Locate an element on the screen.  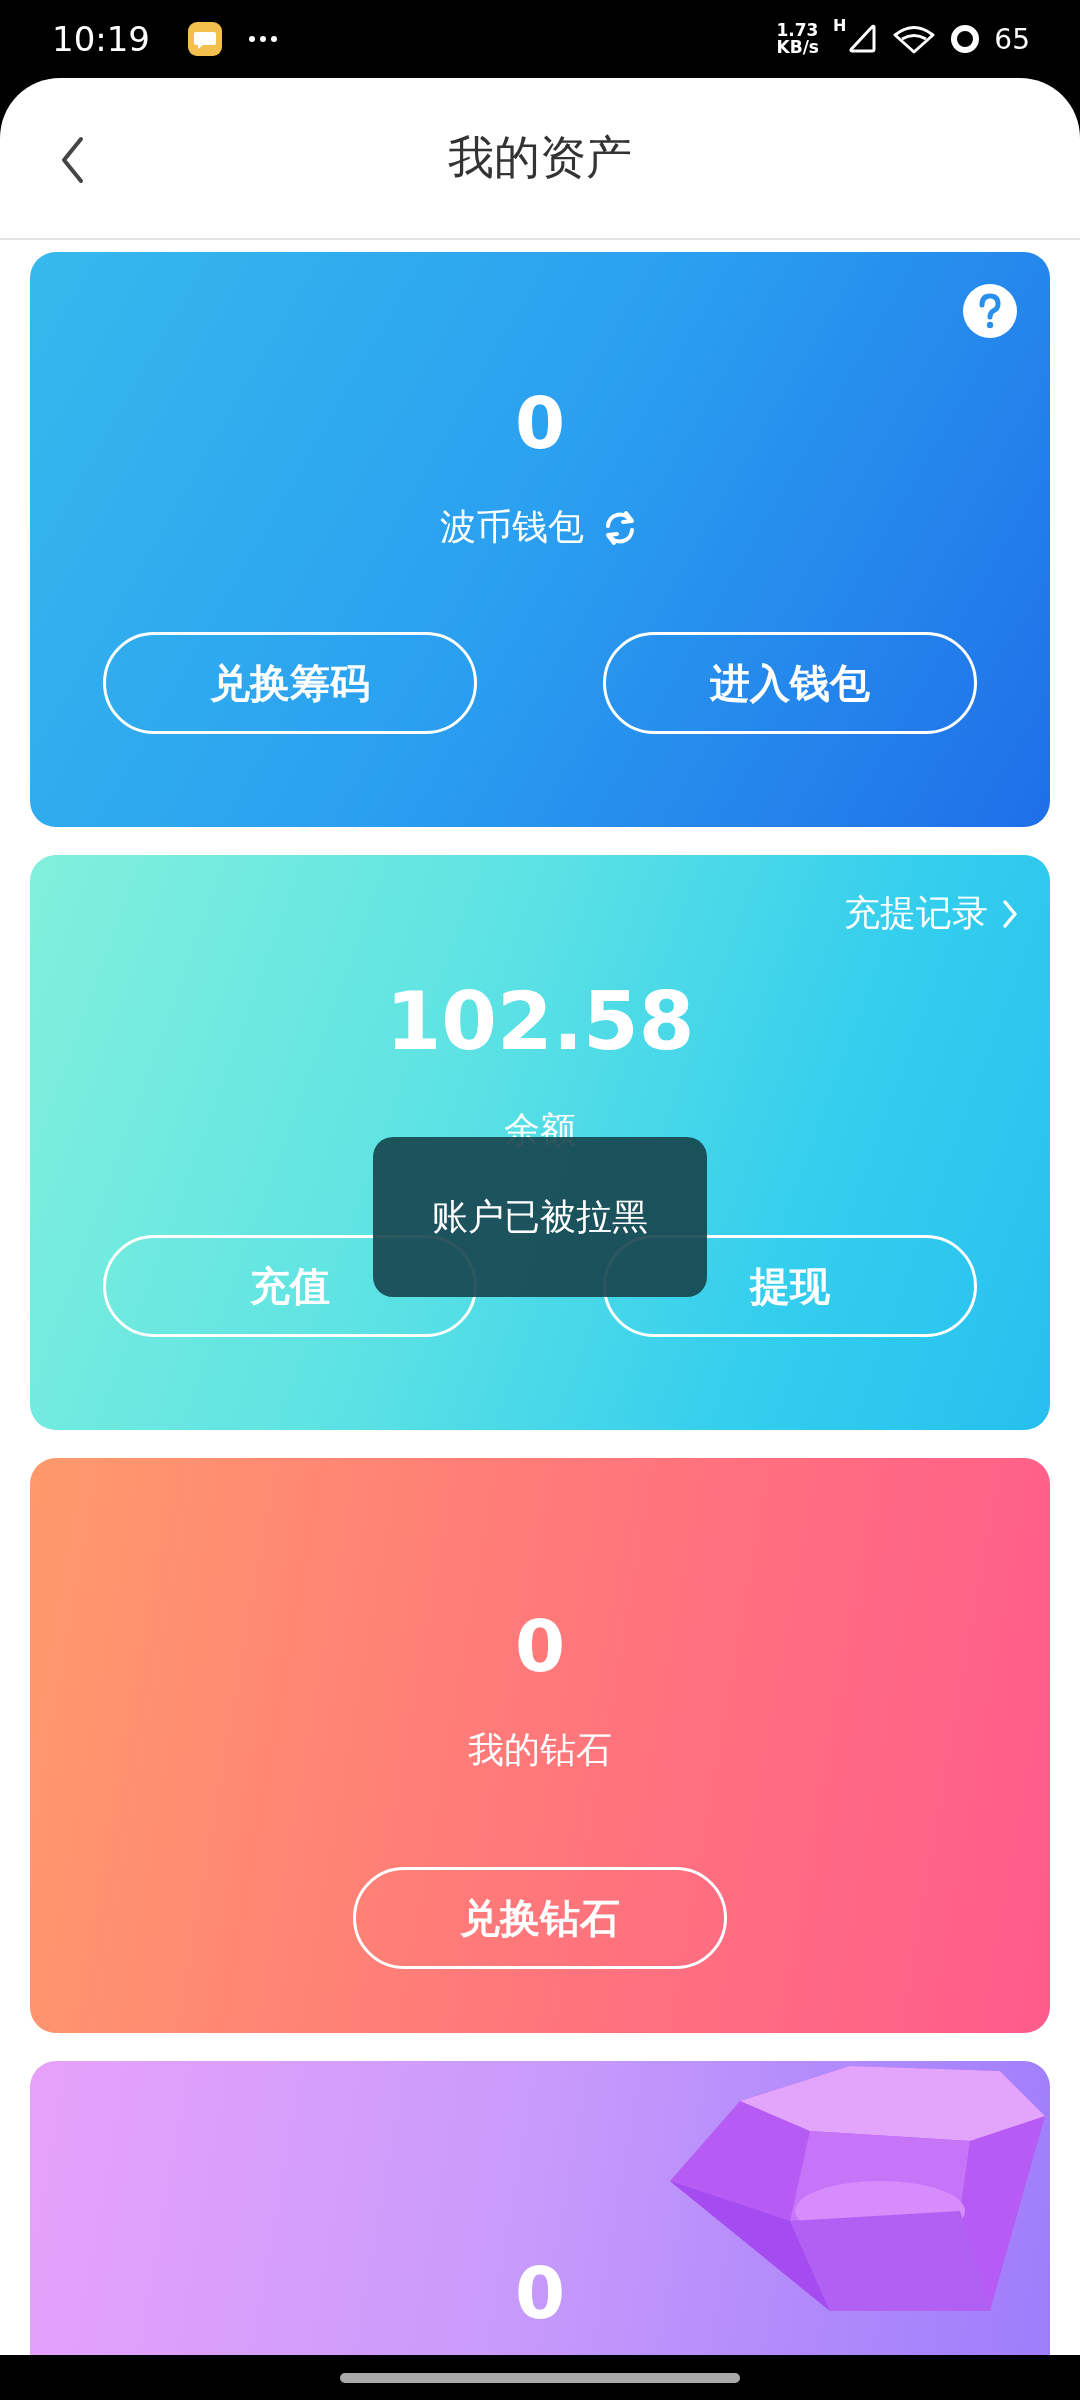
action-button: 兑换钻石 is located at coordinates (540, 1918).